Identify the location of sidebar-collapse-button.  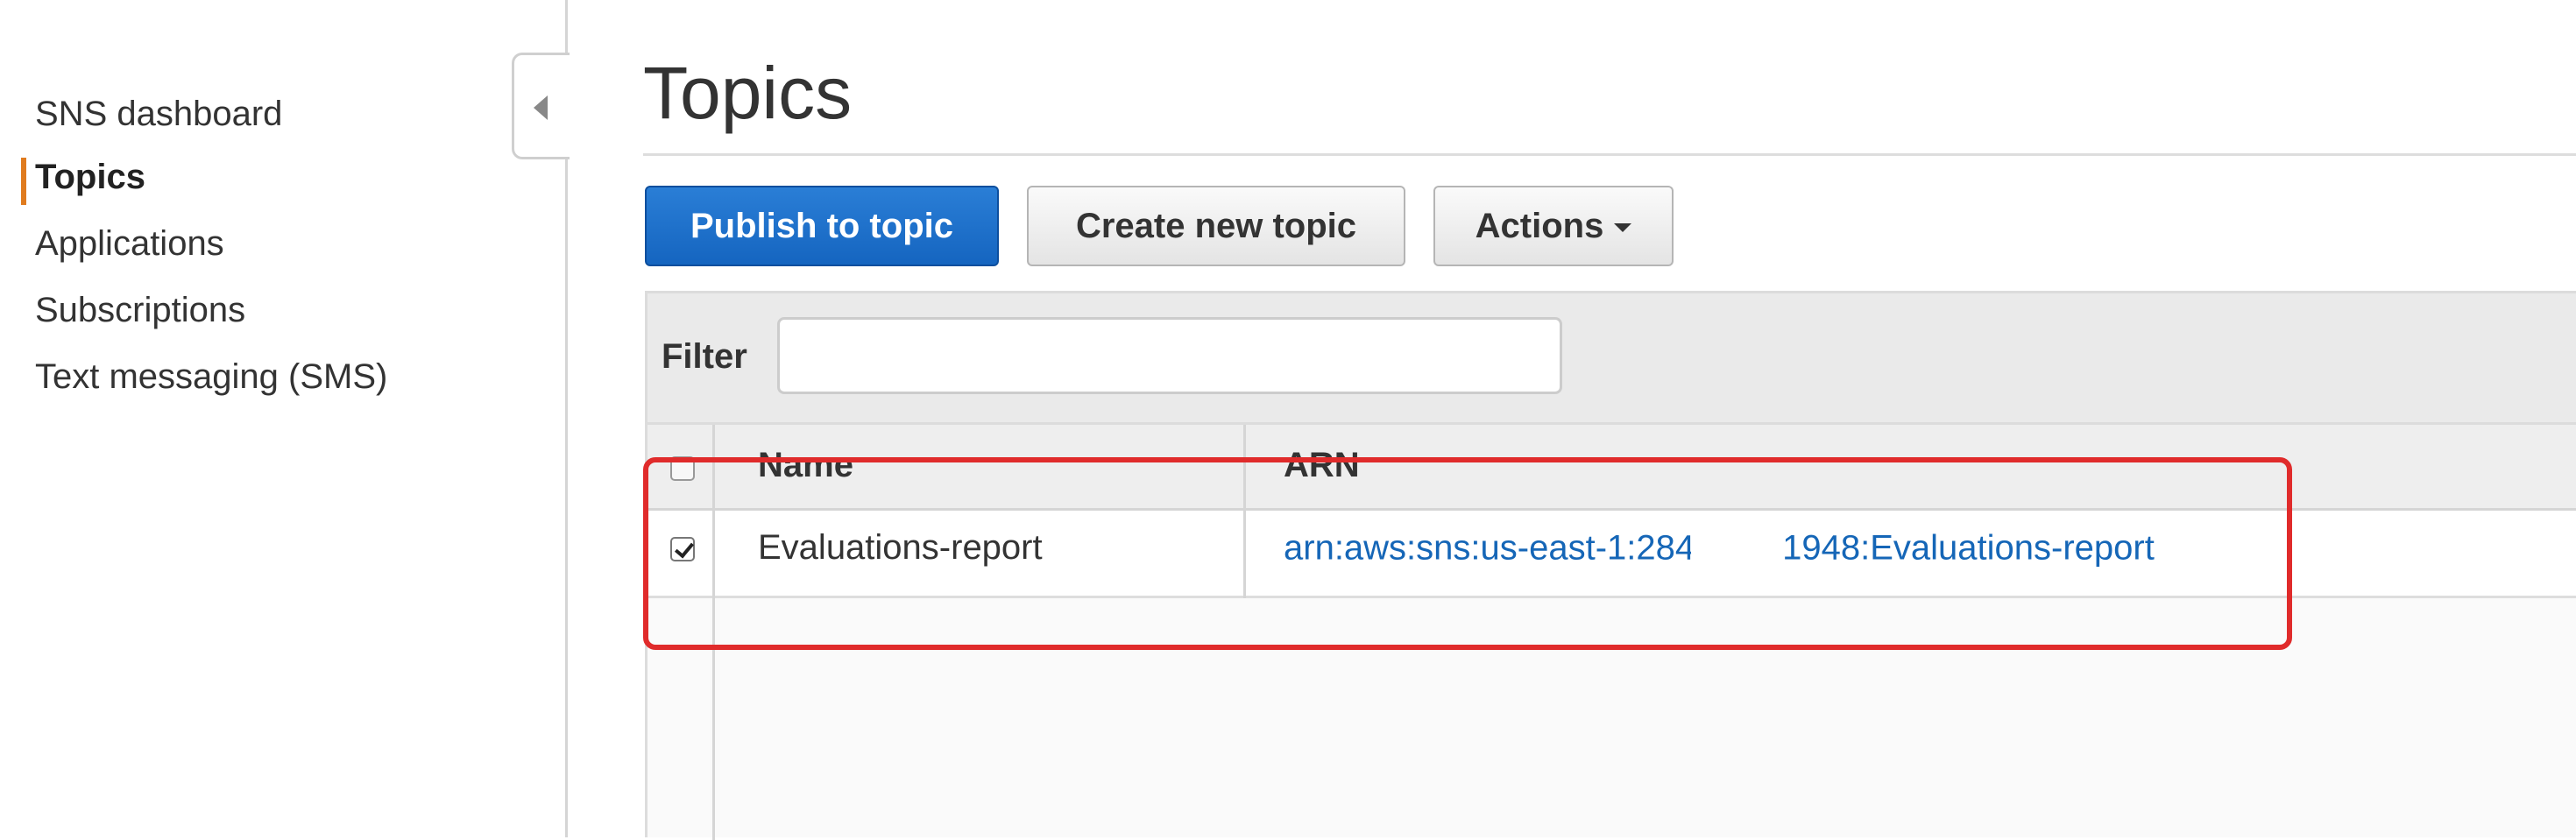
(541, 106).